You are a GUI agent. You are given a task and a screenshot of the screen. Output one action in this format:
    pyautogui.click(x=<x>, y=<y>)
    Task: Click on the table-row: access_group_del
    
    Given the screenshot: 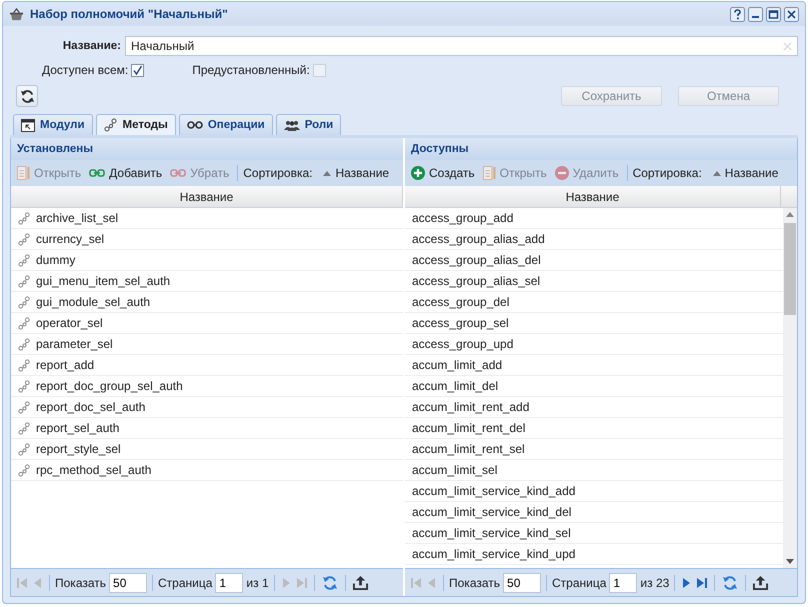 What is the action you would take?
    pyautogui.click(x=594, y=302)
    